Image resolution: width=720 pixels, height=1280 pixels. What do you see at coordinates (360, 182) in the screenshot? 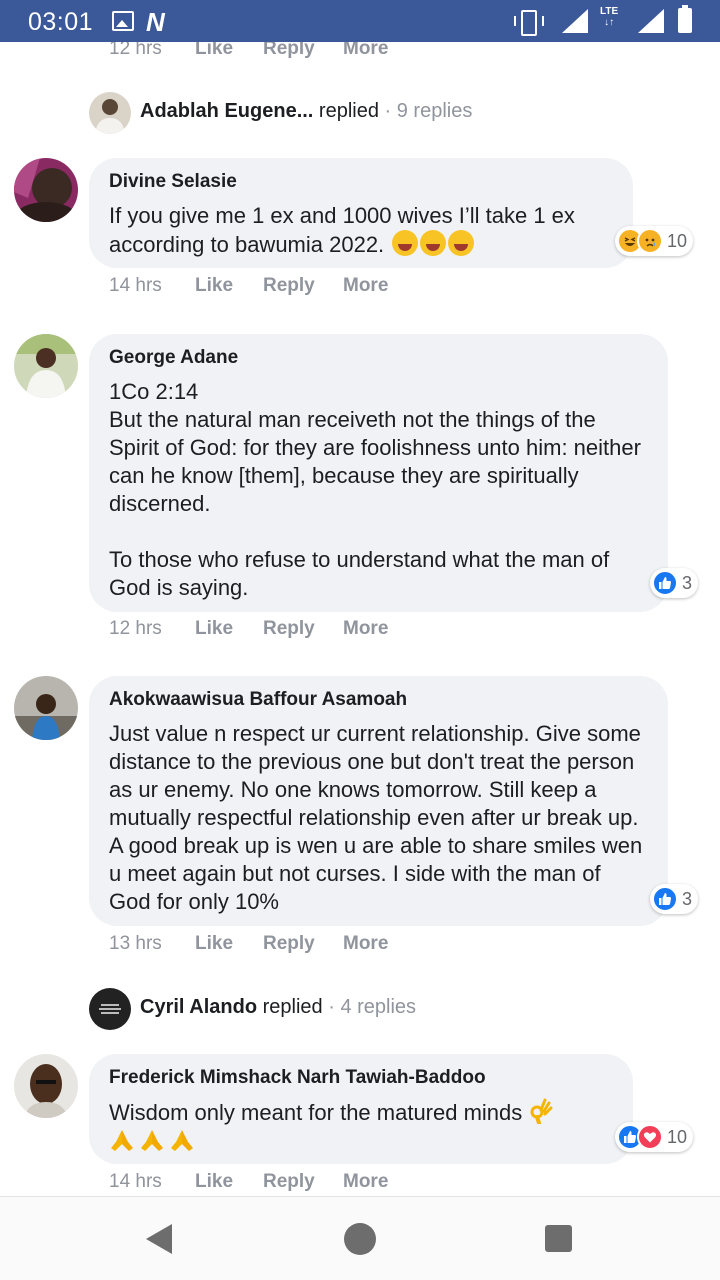
I see `comment-author: Divine Selasie` at bounding box center [360, 182].